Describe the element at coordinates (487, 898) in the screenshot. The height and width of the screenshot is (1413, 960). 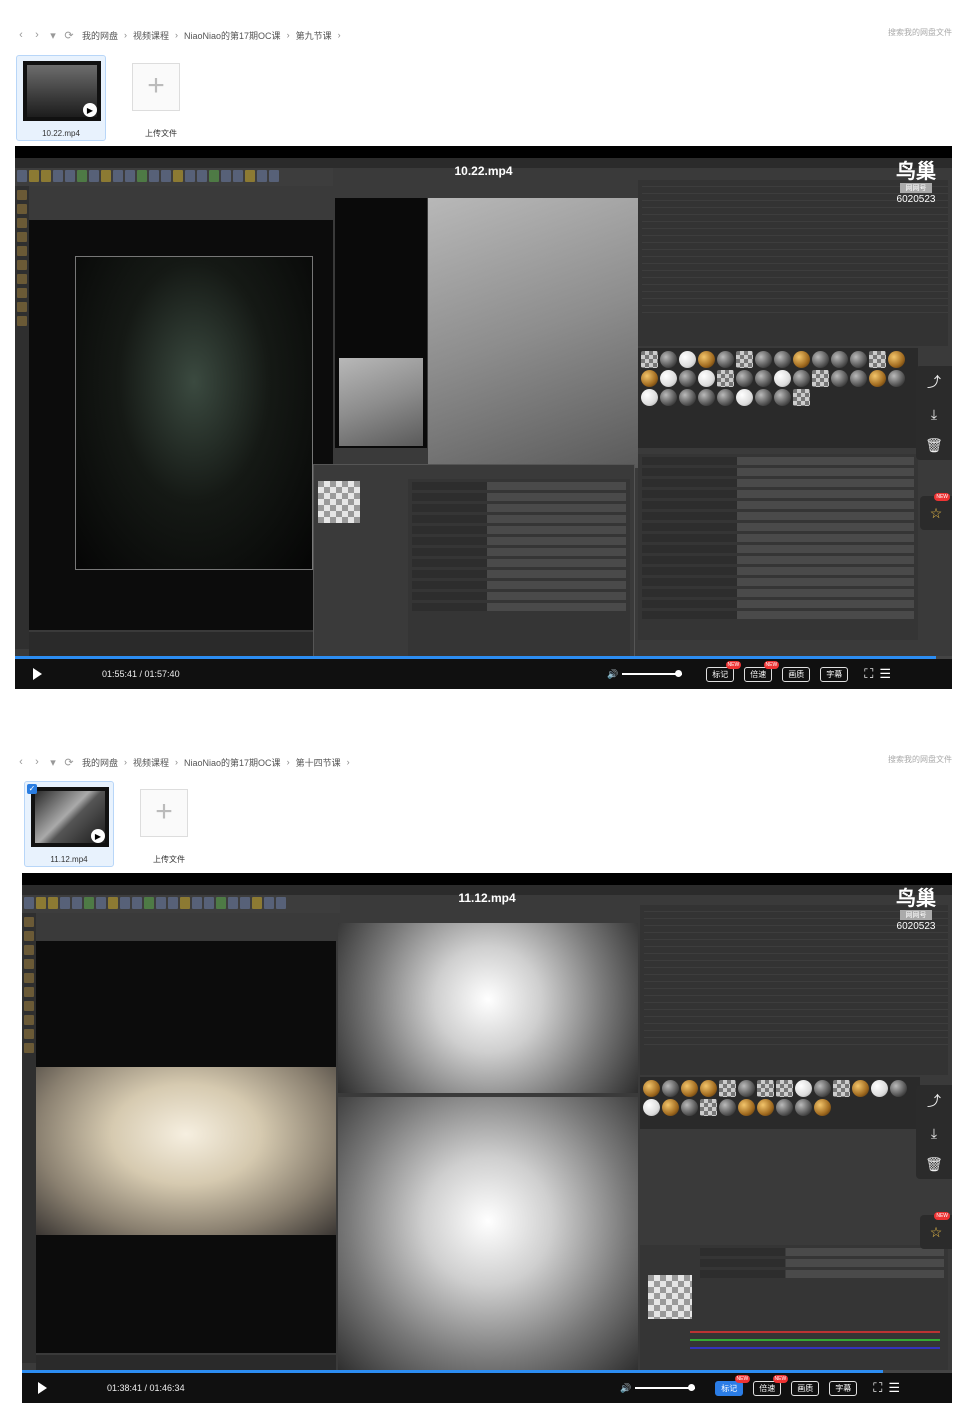
I see `video-title: 11.12.mp4` at that location.